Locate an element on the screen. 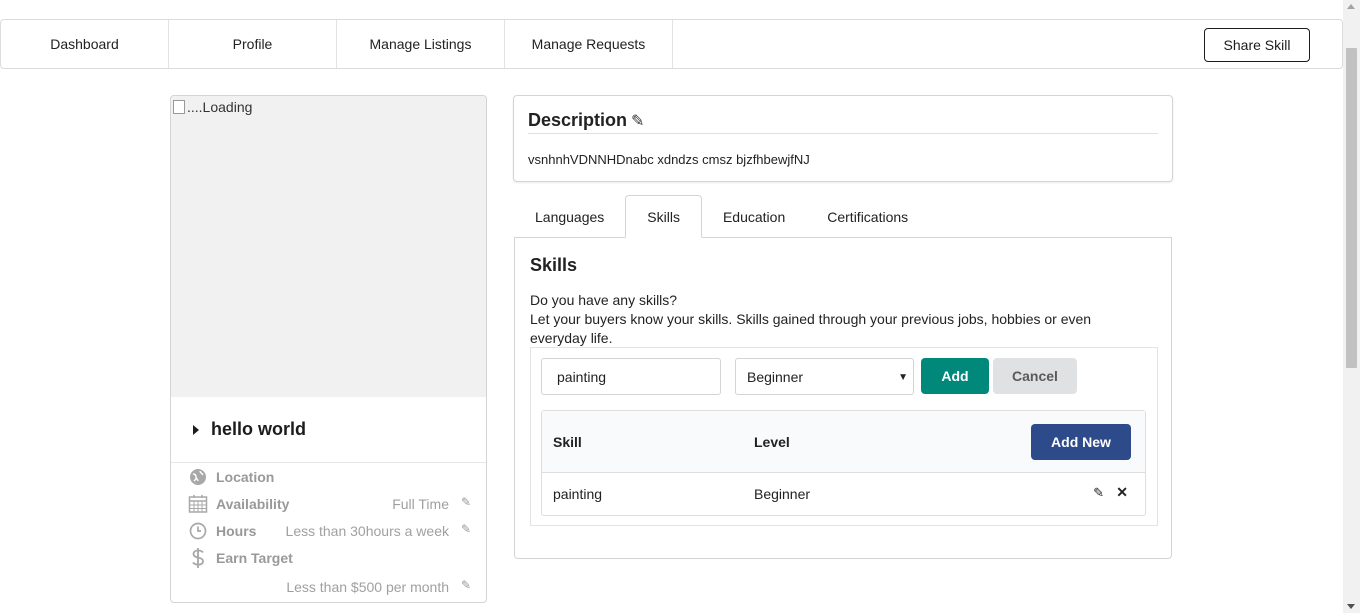  nav-profile: Profile is located at coordinates (253, 44).